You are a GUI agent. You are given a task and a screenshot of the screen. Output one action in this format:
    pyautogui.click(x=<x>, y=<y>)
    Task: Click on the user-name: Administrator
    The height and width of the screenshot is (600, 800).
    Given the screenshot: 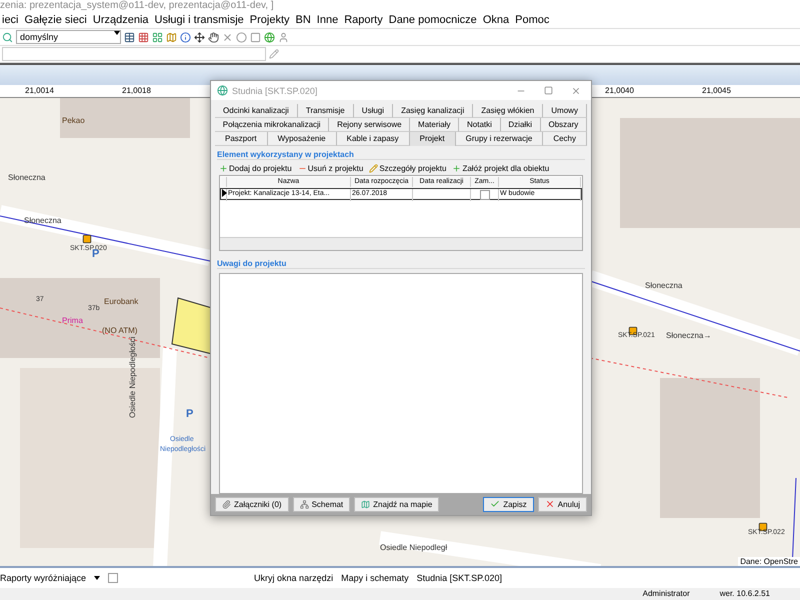 What is the action you would take?
    pyautogui.click(x=666, y=594)
    